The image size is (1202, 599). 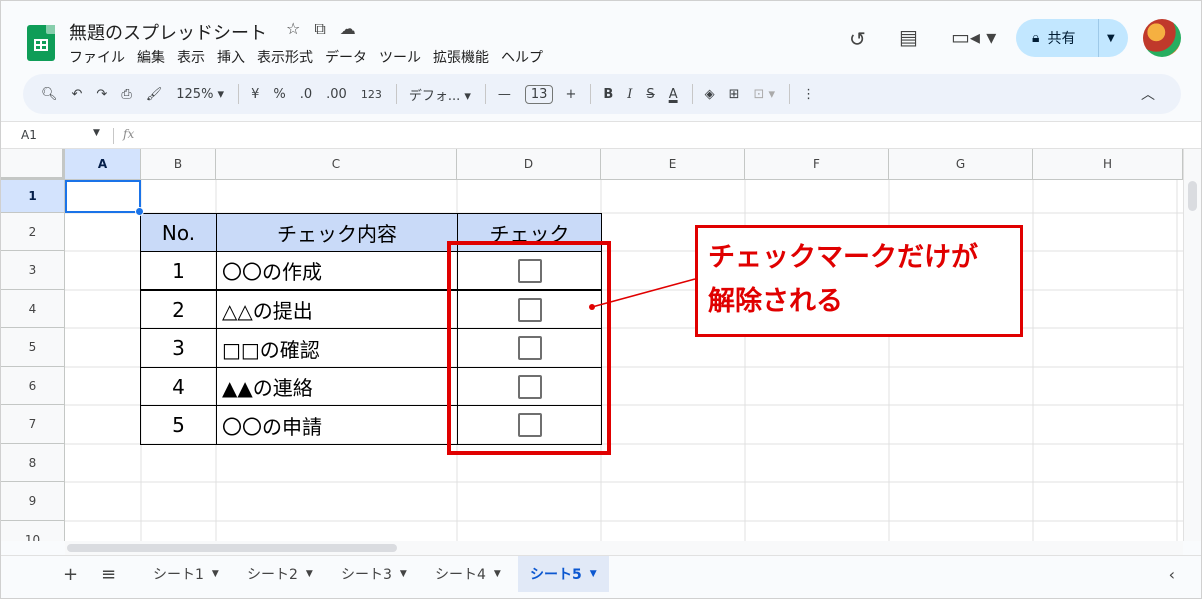 I want to click on sheet-tab-2: シート2 ▼, so click(x=280, y=574).